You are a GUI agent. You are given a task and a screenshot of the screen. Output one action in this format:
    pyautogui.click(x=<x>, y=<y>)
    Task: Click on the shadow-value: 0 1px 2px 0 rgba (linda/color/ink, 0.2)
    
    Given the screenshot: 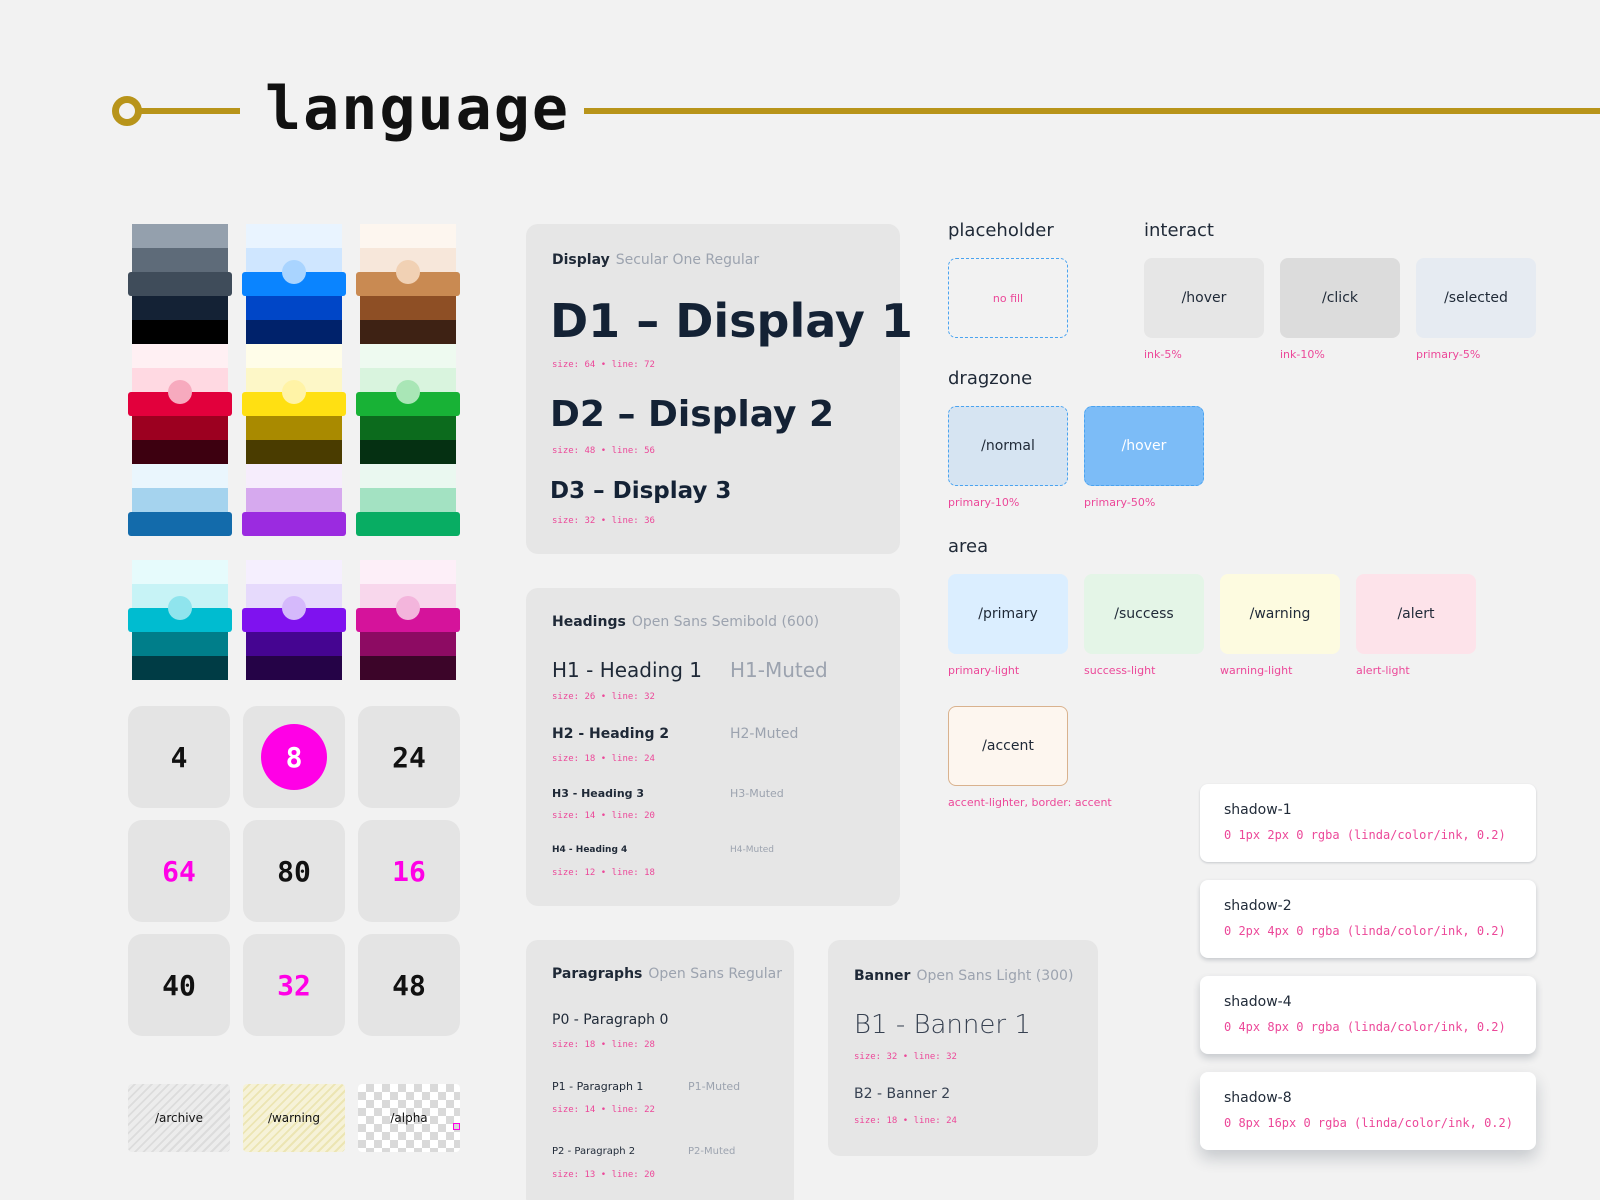 What is the action you would take?
    pyautogui.click(x=1365, y=835)
    